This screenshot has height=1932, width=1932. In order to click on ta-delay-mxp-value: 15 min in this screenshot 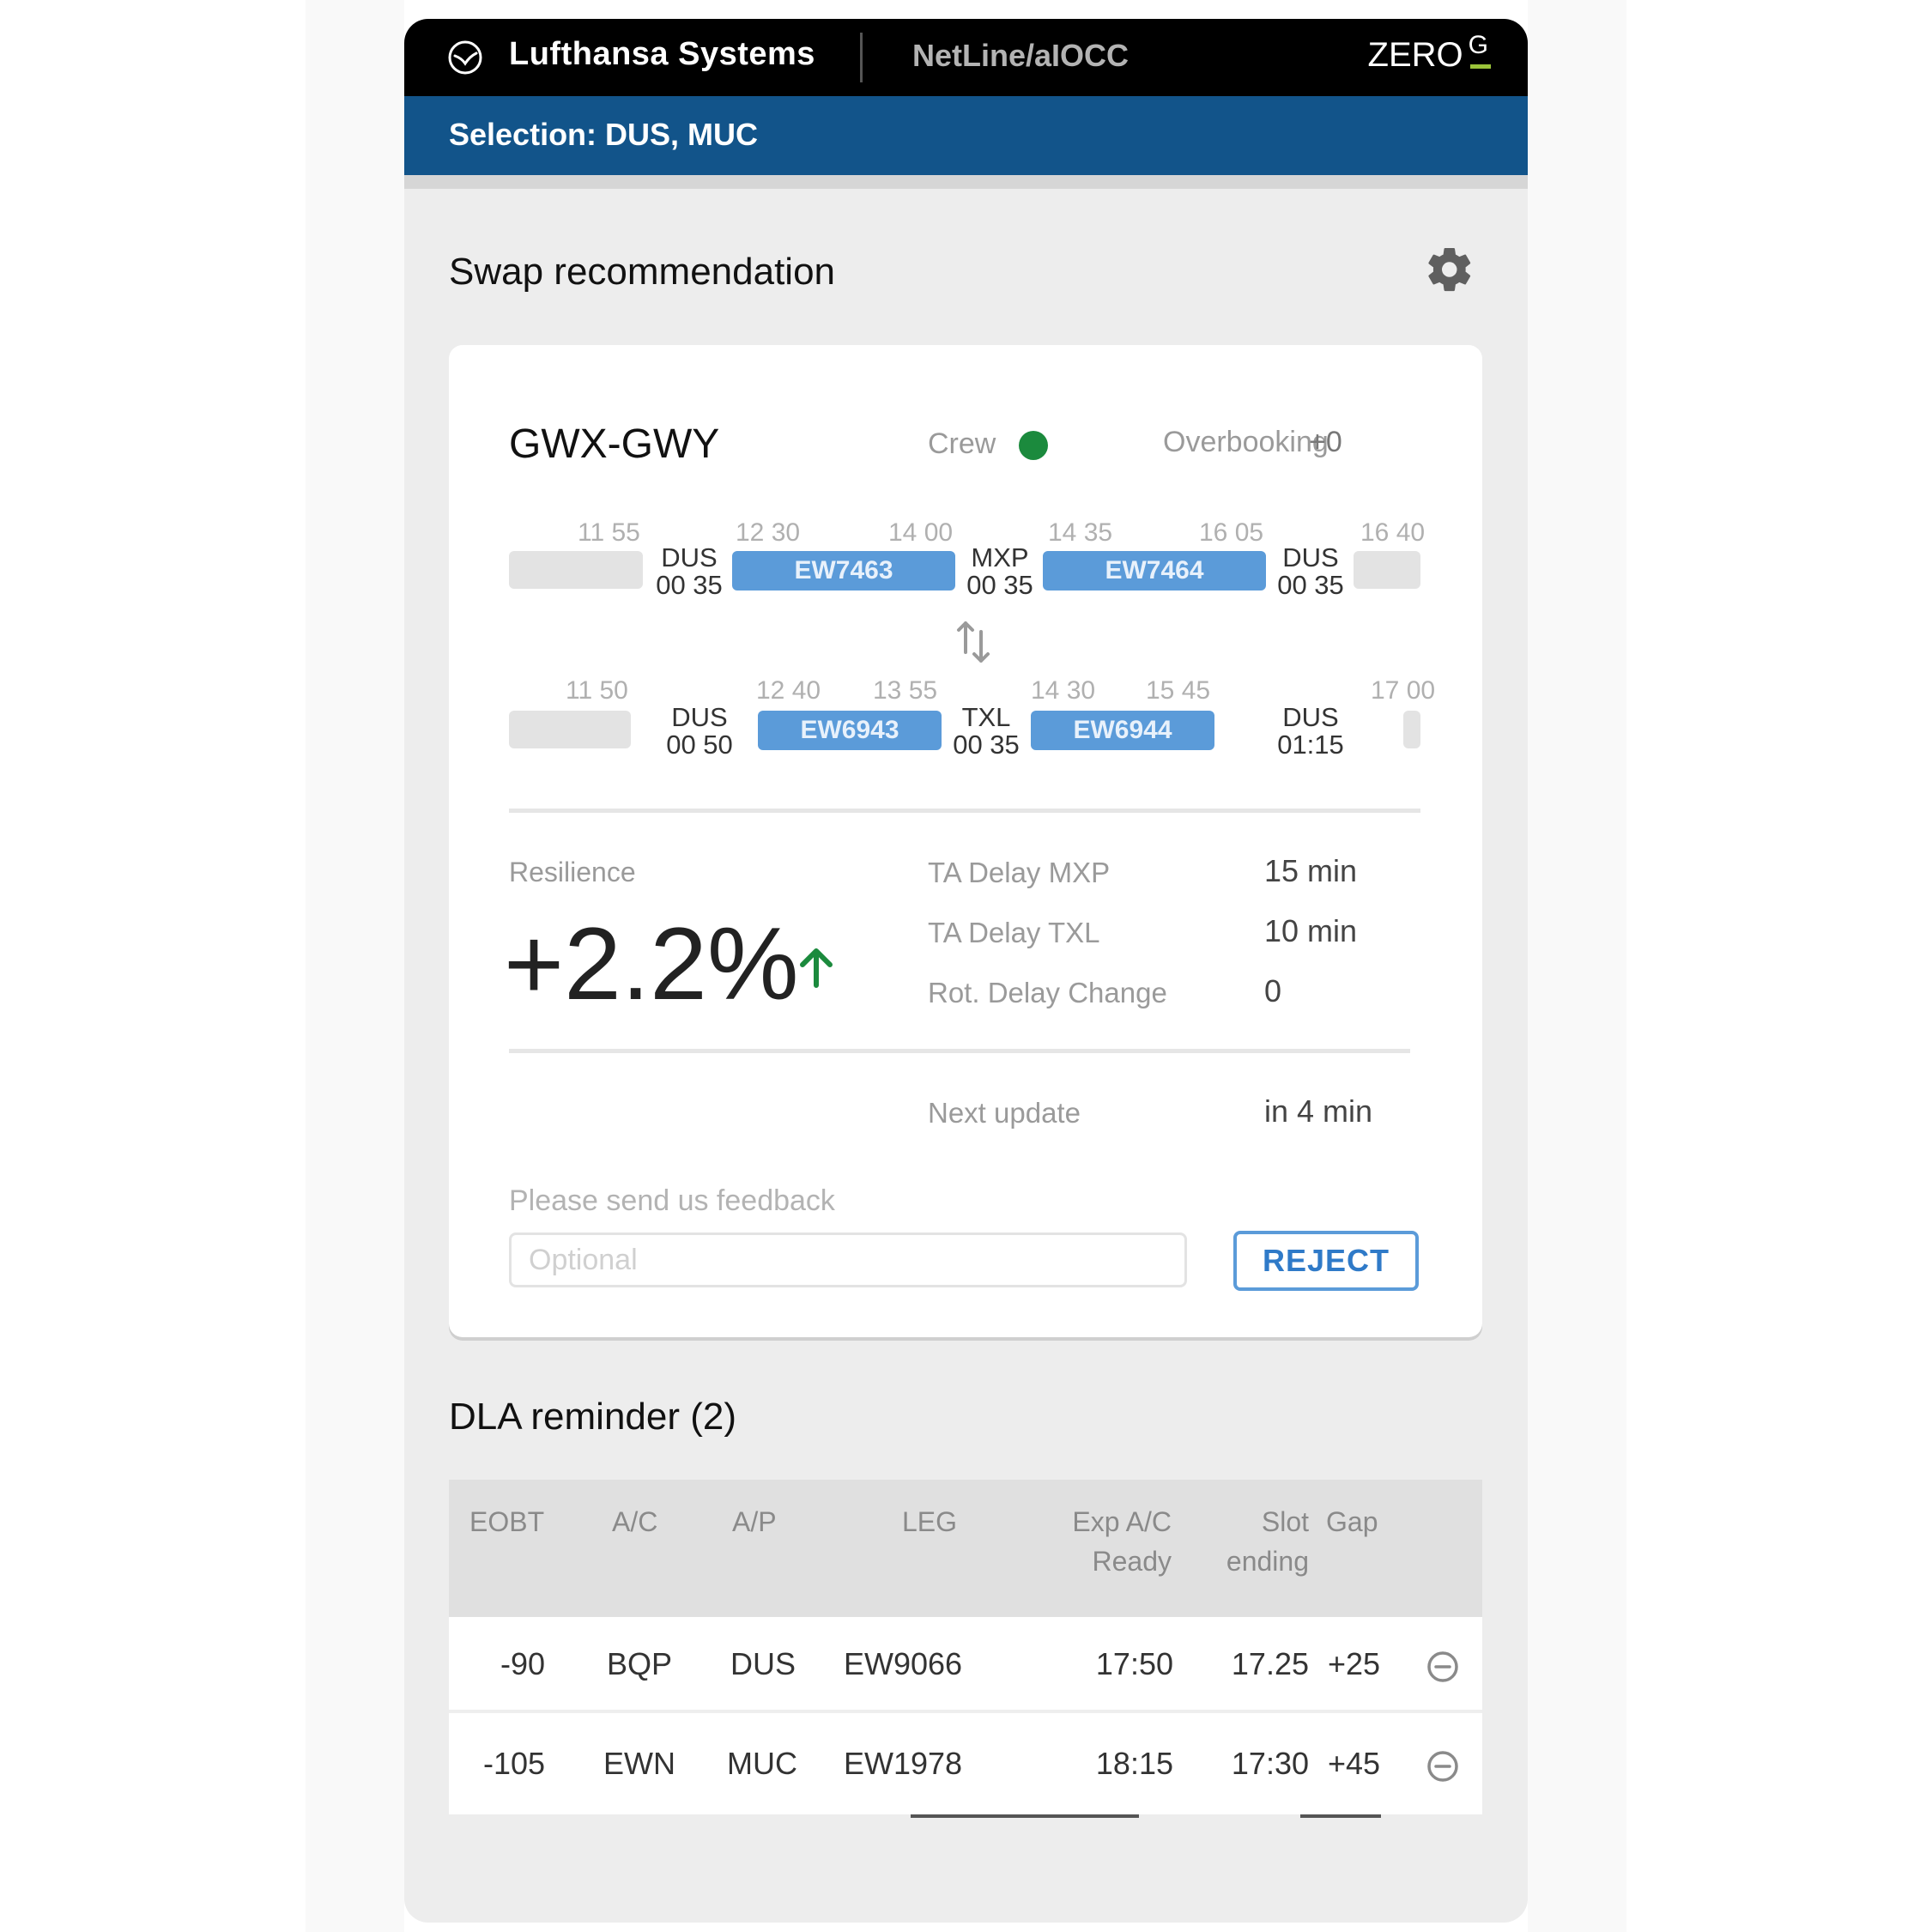, I will do `click(1311, 871)`.